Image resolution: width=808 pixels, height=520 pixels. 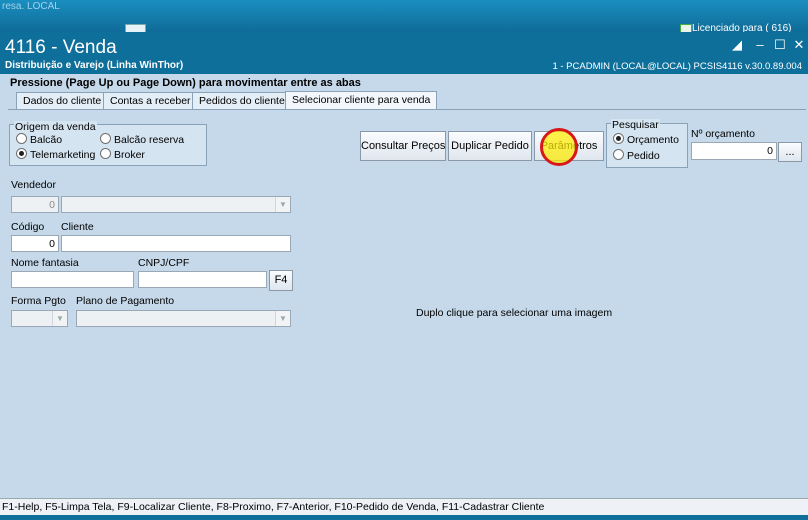 What do you see at coordinates (62, 100) in the screenshot?
I see `tab-dados-cliente: Dados do cliente` at bounding box center [62, 100].